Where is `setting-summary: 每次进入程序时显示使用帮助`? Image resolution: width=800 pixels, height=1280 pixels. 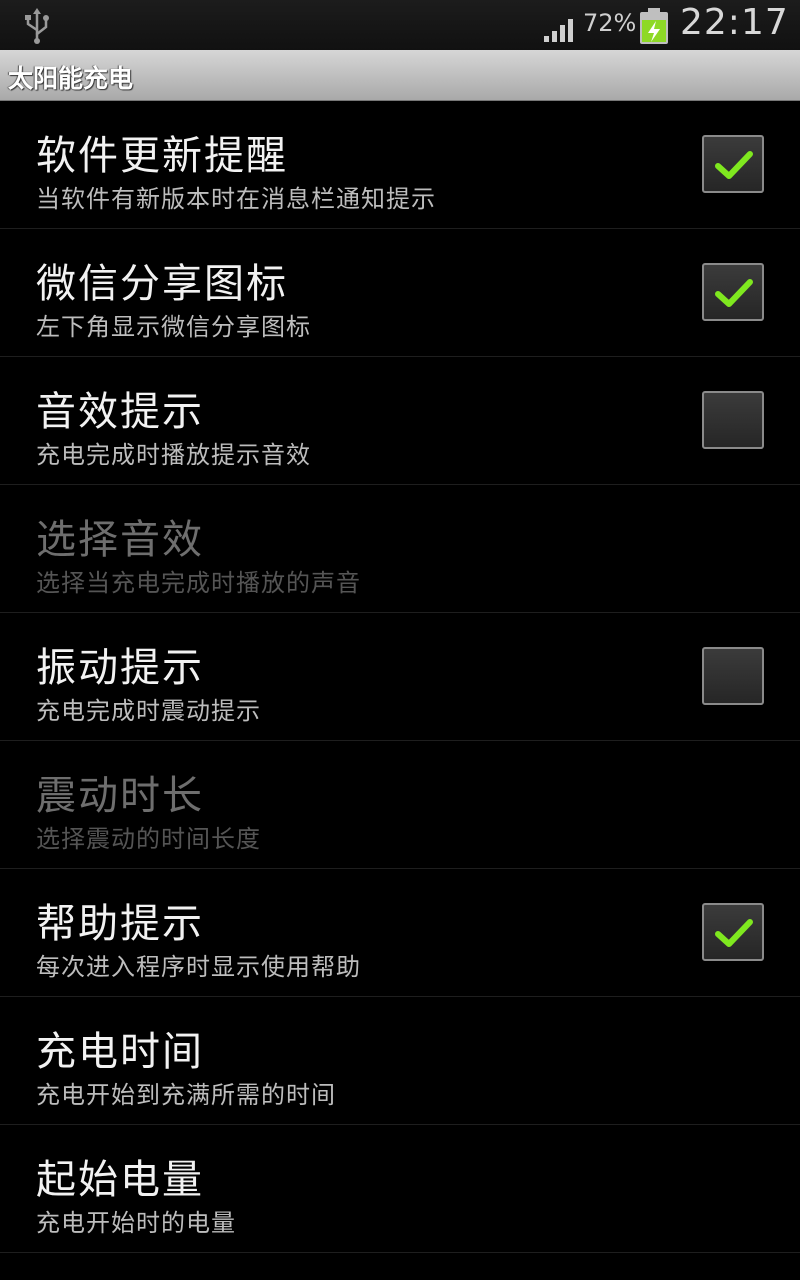
setting-summary: 每次进入程序时显示使用帮助 is located at coordinates (198, 967).